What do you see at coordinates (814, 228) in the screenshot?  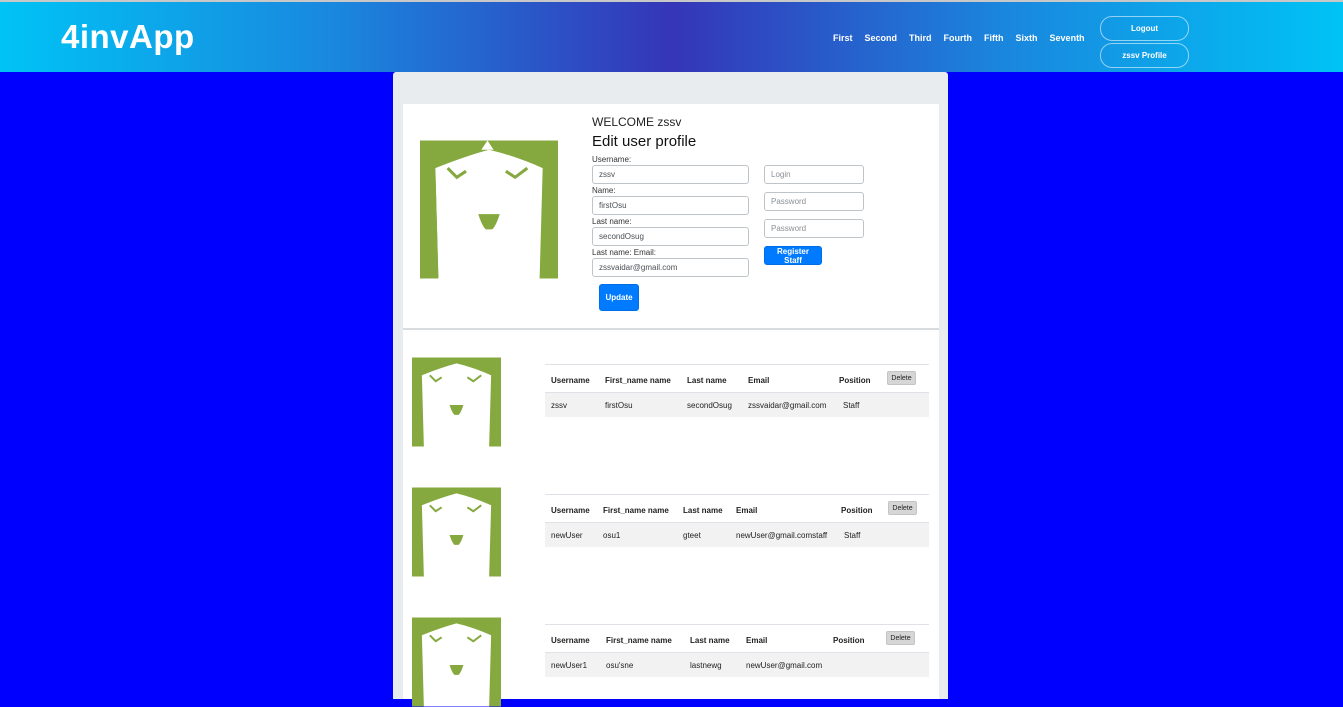 I see `password-confirm-input` at bounding box center [814, 228].